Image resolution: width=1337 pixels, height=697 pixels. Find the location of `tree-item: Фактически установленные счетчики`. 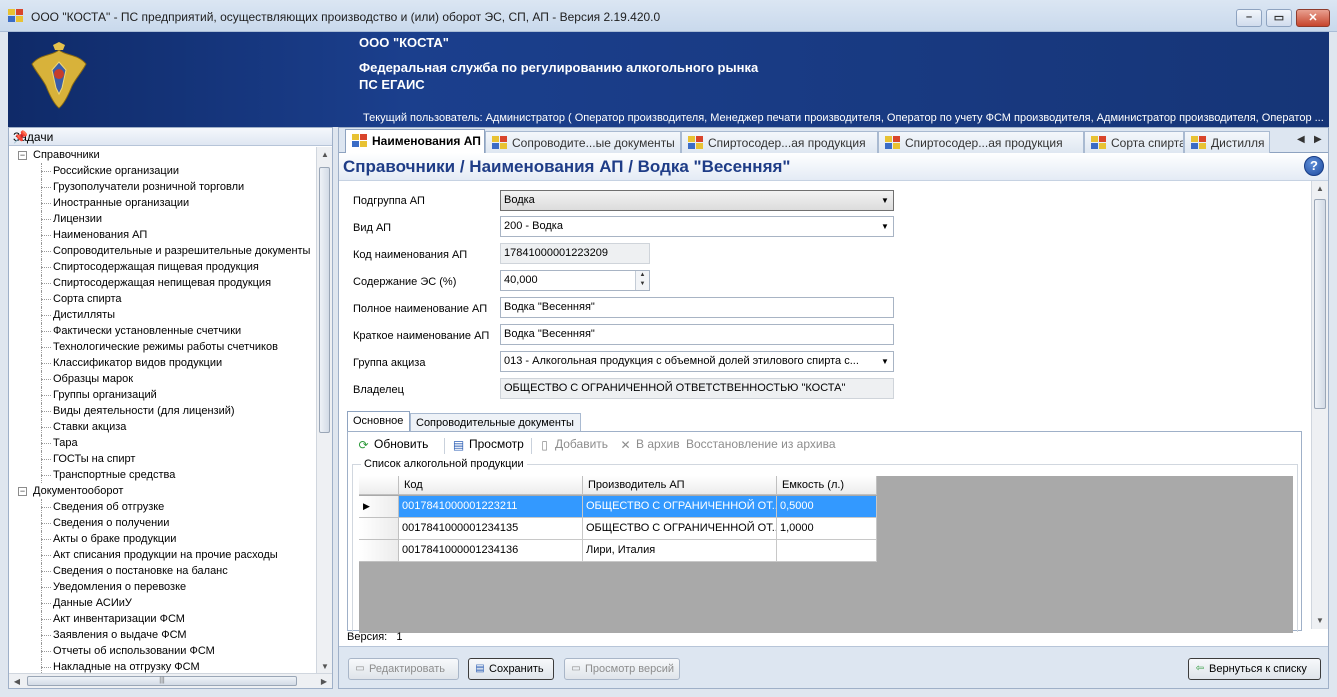

tree-item: Фактически установленные счетчики is located at coordinates (163, 331).